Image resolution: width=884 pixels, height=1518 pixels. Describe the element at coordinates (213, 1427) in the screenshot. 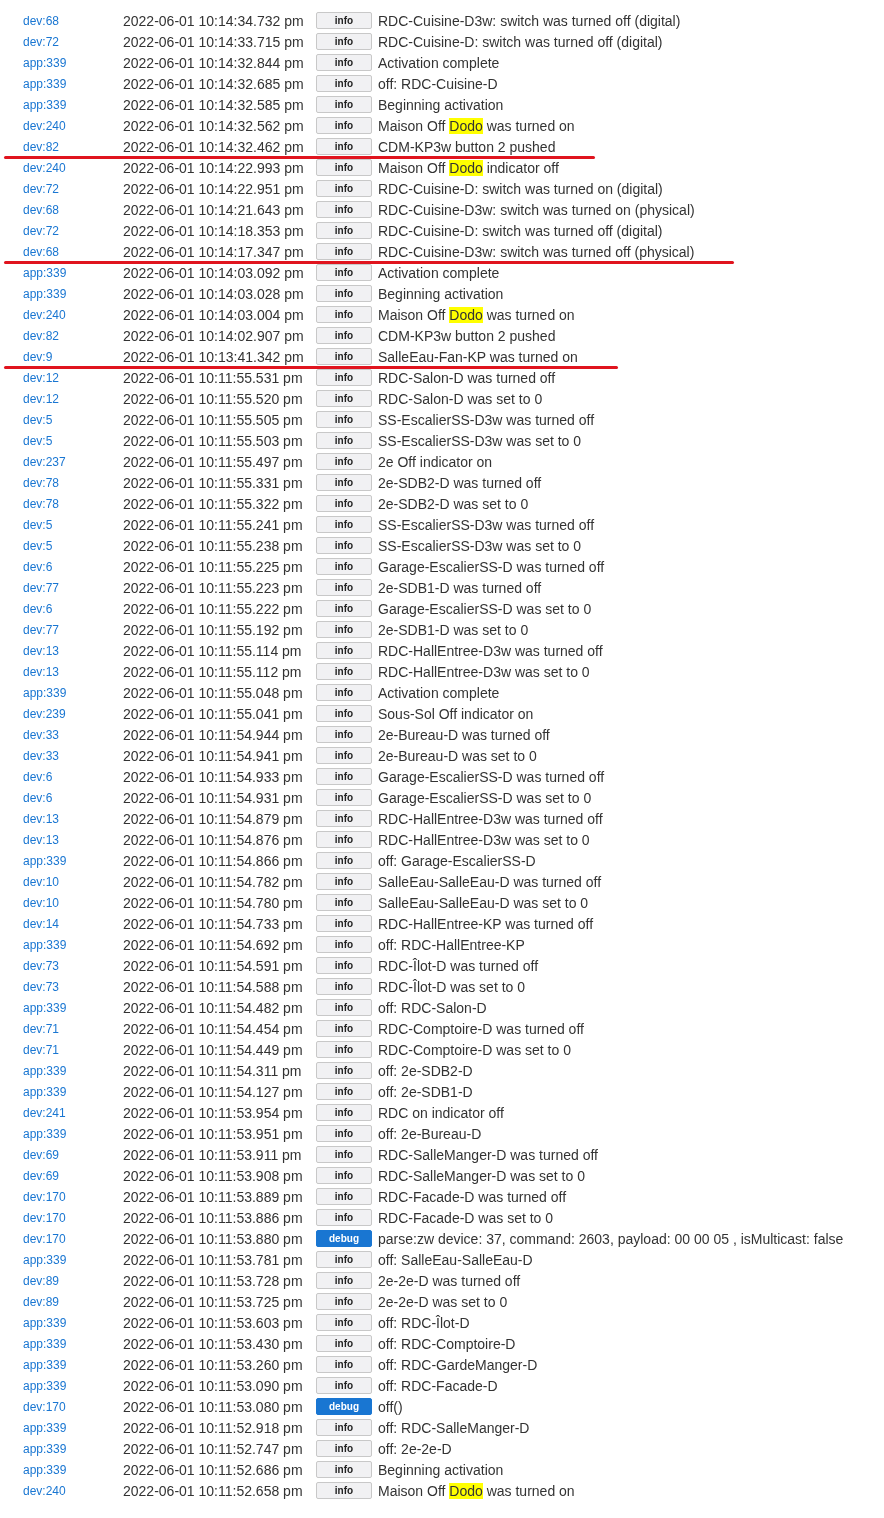

I see `timestamp: 2022-06-01 10:11:52.918 pm` at that location.